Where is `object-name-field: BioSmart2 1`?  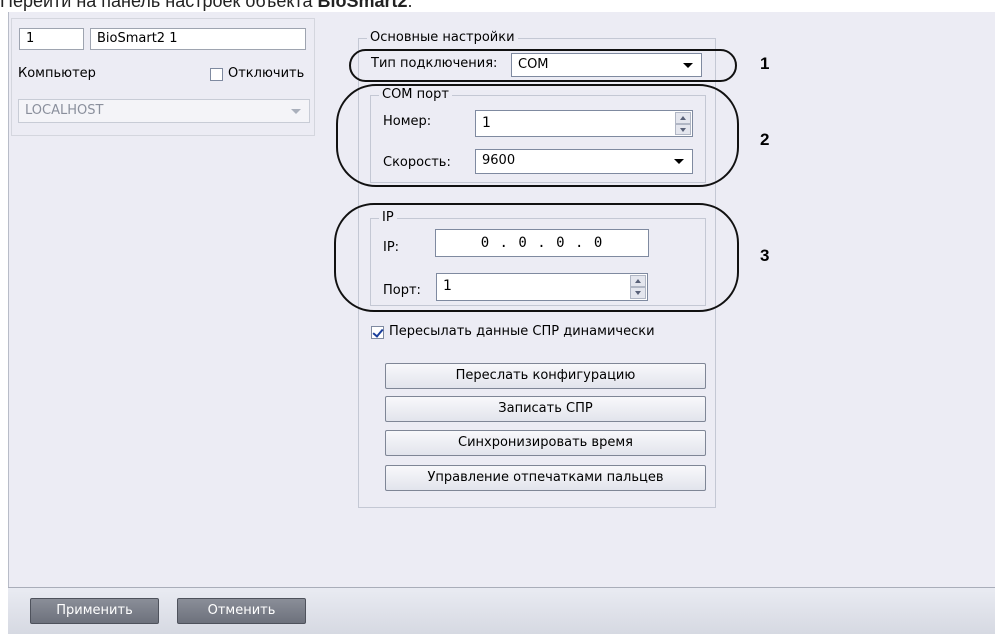 object-name-field: BioSmart2 1 is located at coordinates (198, 39).